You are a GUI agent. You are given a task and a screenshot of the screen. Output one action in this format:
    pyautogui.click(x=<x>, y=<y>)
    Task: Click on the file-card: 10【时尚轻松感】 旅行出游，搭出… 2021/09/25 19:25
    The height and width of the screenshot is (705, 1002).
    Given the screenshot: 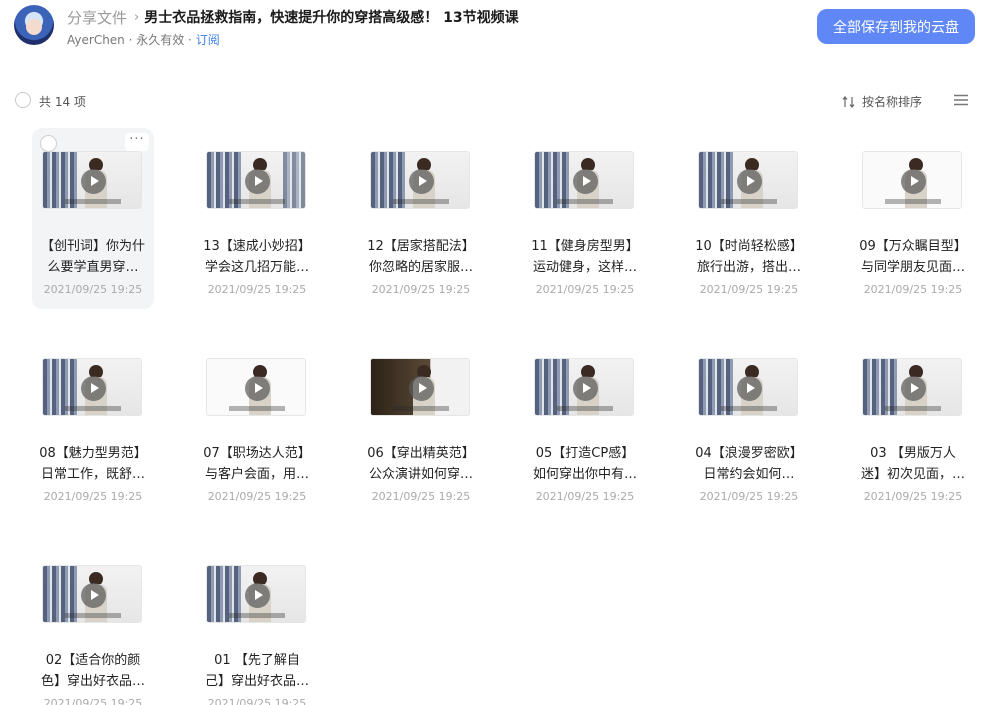 What is the action you would take?
    pyautogui.click(x=749, y=218)
    